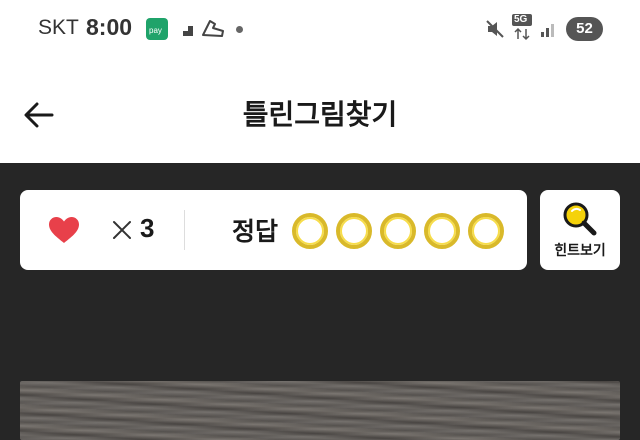 The width and height of the screenshot is (640, 440). I want to click on puzzle-image, so click(320, 410).